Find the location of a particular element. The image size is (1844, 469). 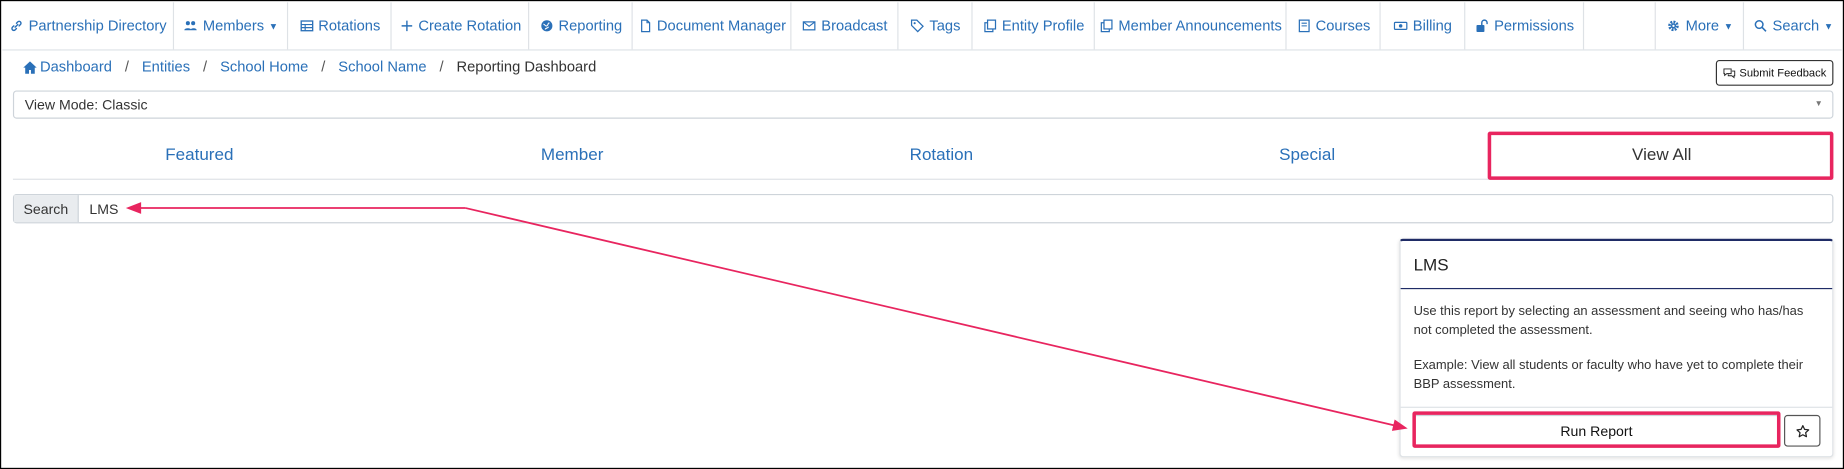

report-card-title: LMS is located at coordinates (1431, 266).